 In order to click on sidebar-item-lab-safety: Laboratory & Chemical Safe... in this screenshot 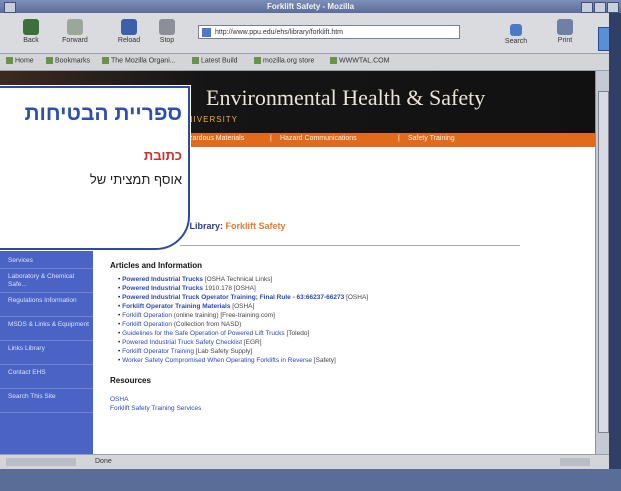, I will do `click(46, 283)`.